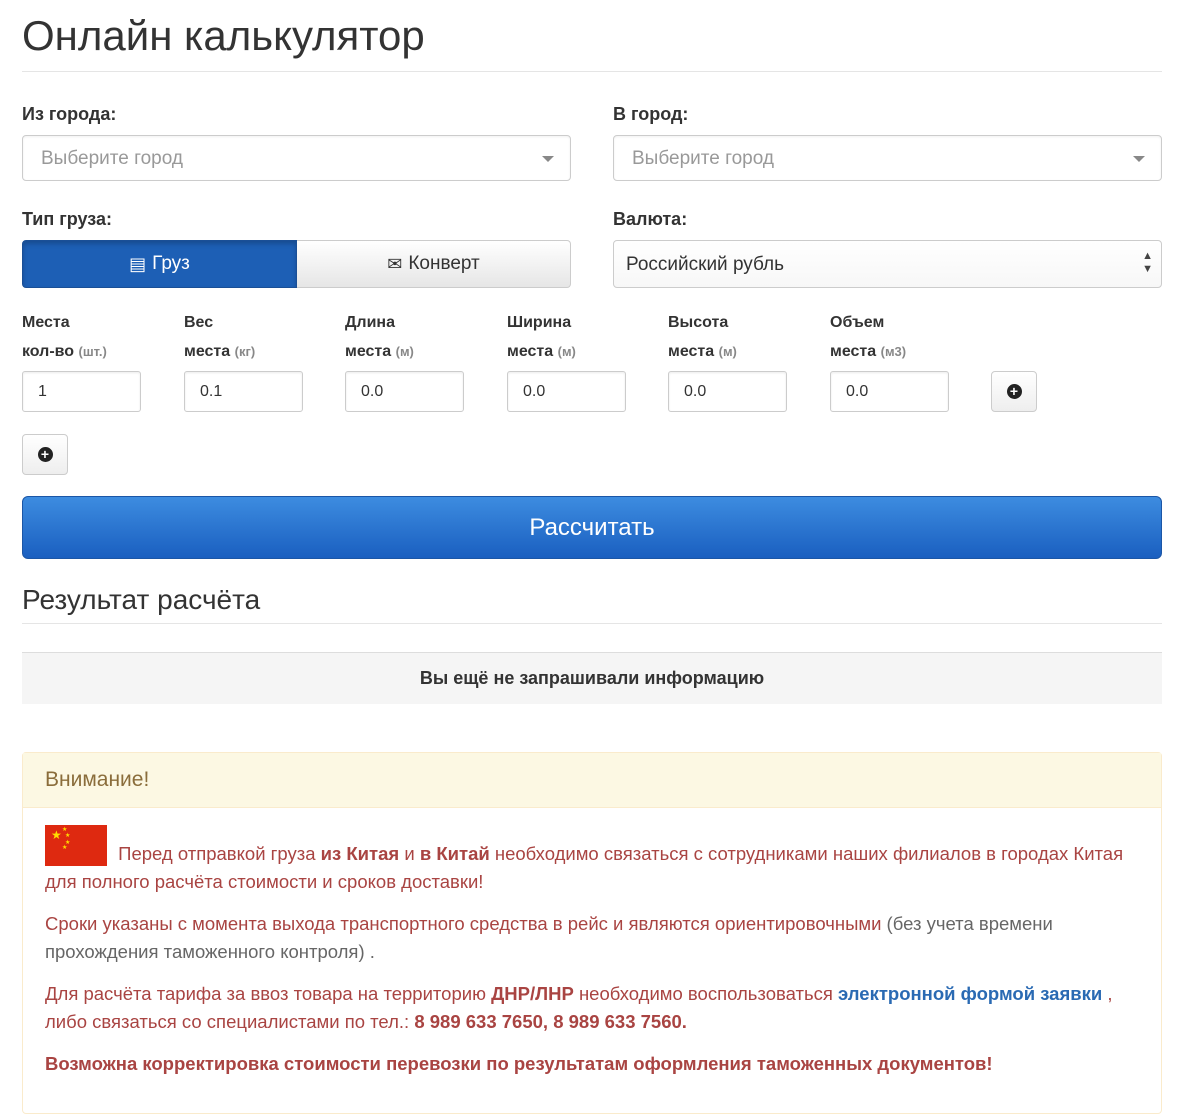  What do you see at coordinates (223, 35) in the screenshot?
I see `page-title: Онлайн калькулятор` at bounding box center [223, 35].